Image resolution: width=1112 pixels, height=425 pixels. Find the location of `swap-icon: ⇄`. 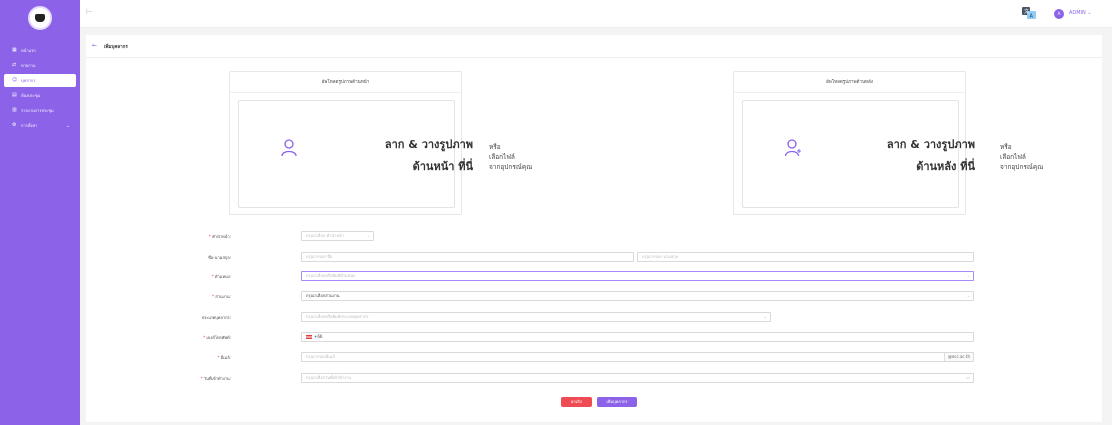

swap-icon: ⇄ is located at coordinates (14, 65).